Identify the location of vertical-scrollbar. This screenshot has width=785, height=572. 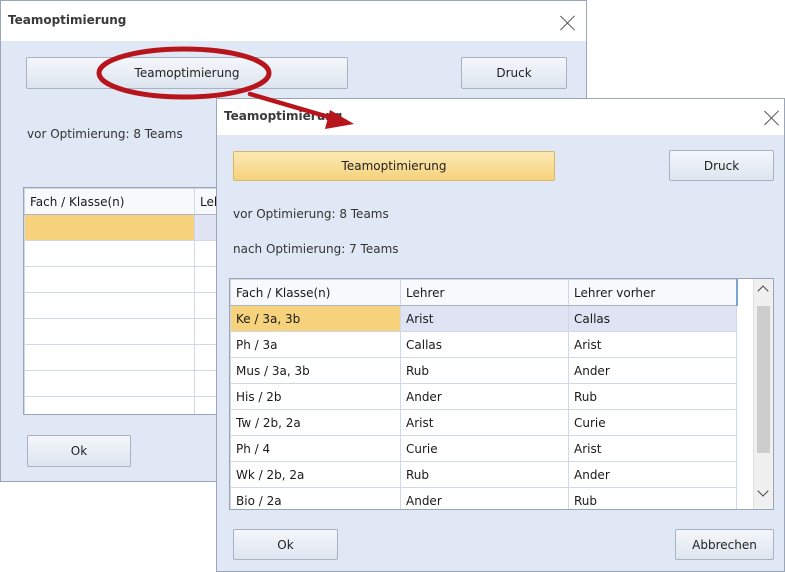
(763, 394).